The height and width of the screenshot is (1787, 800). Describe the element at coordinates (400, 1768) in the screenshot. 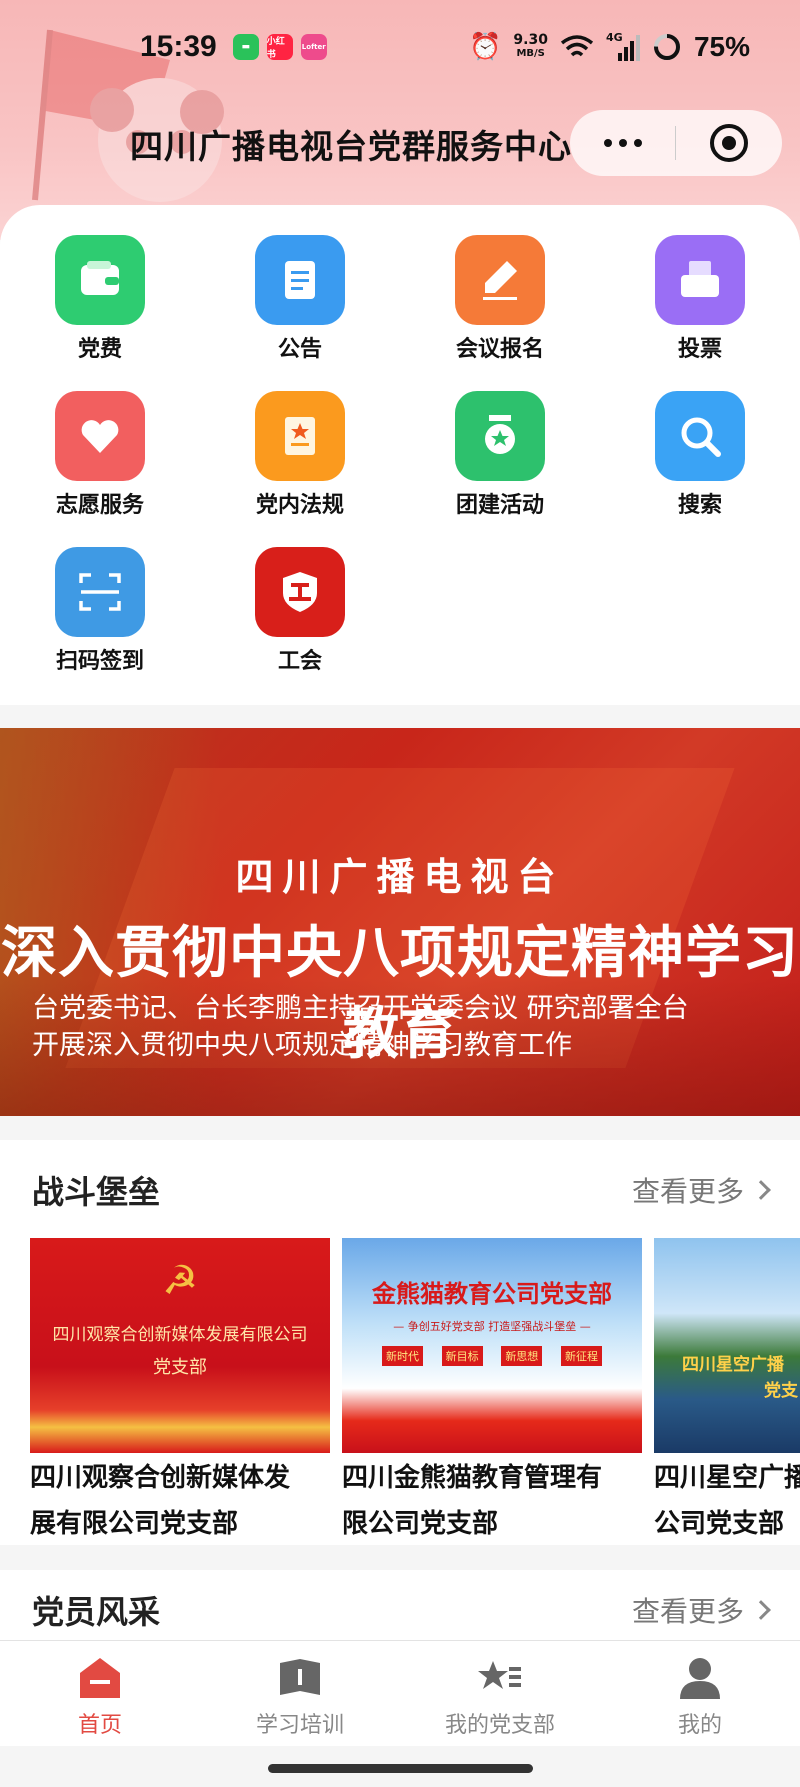

I see `home-indicator` at that location.